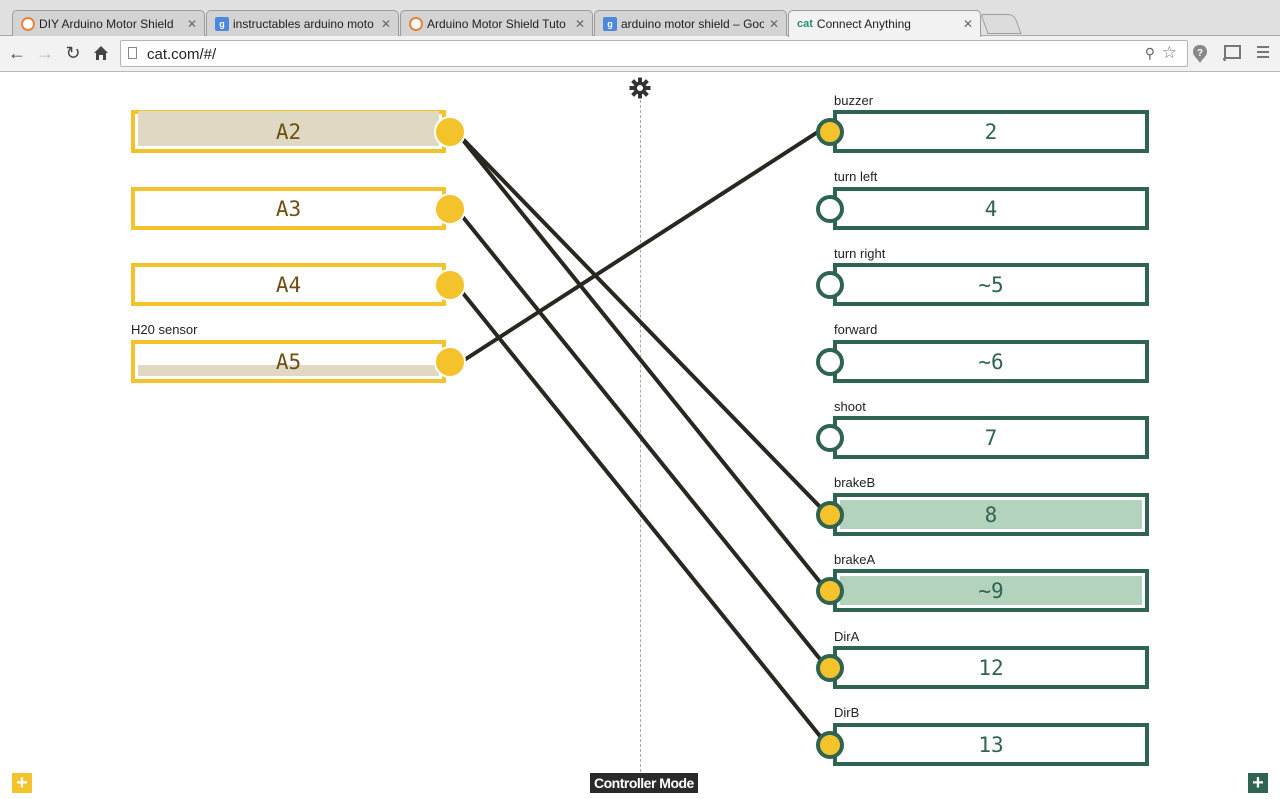 This screenshot has height=799, width=1280. I want to click on digital-pin-13: 13, so click(991, 744).